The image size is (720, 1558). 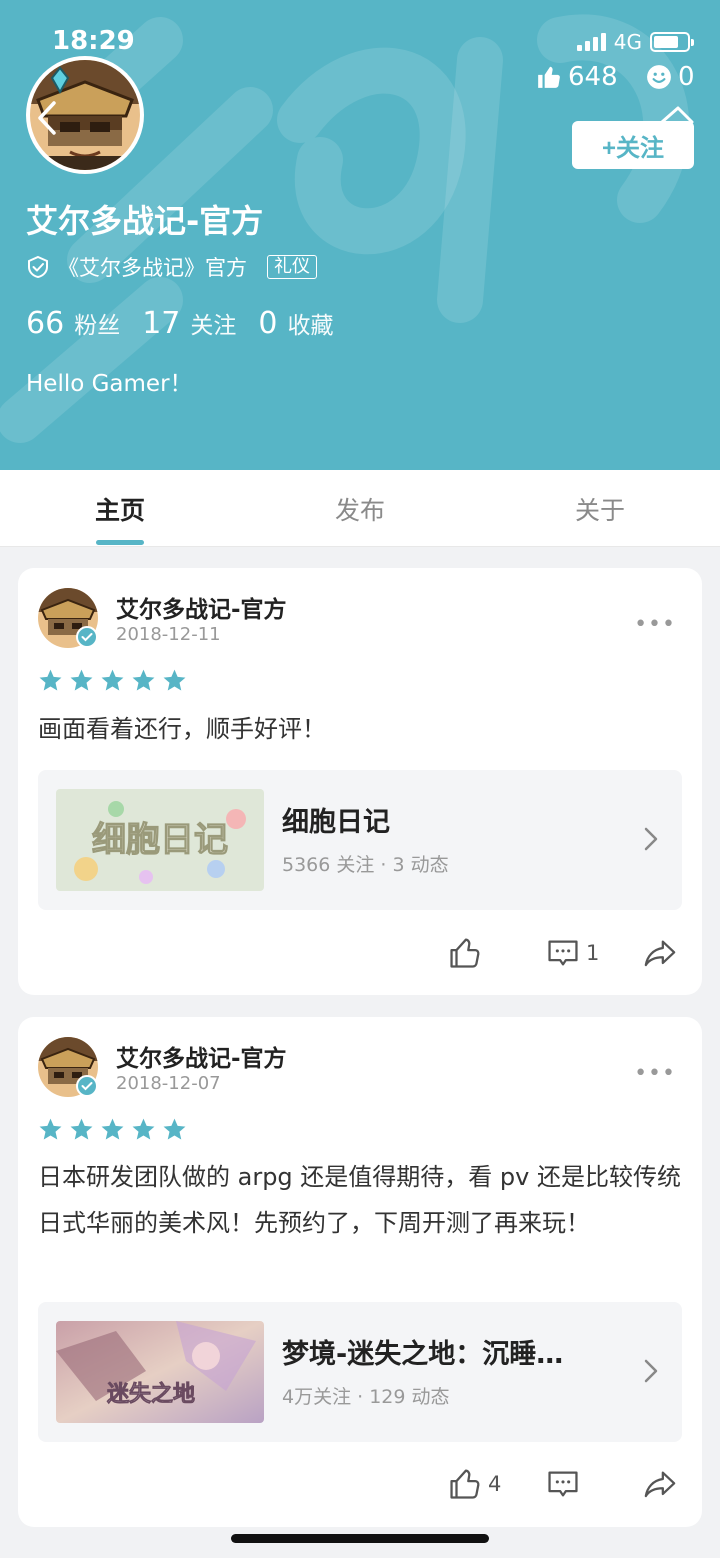 I want to click on status-indicators: 4G, so click(x=635, y=42).